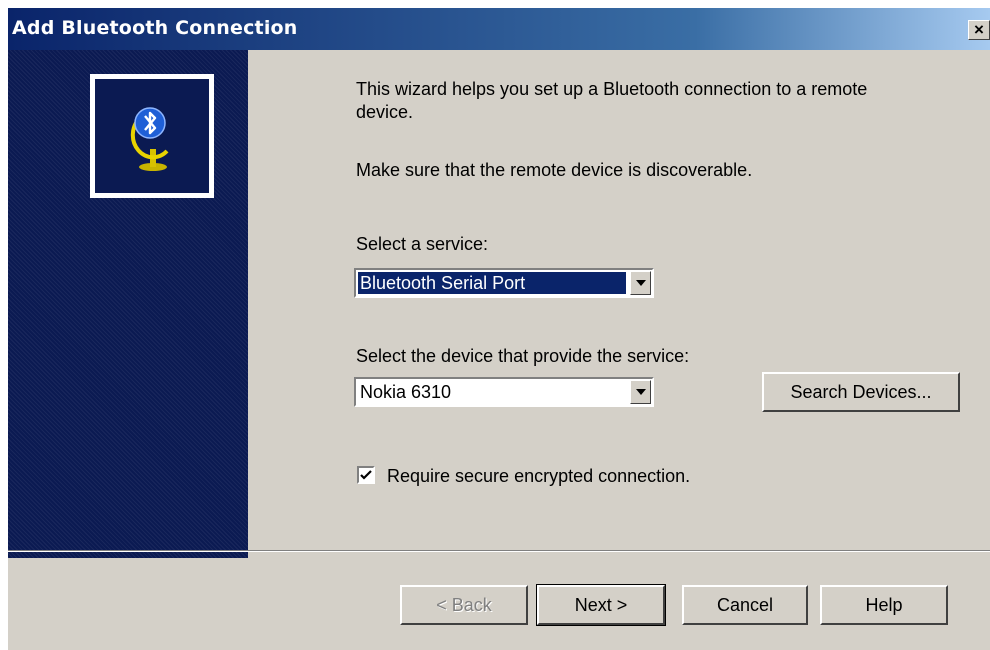 This screenshot has width=990, height=650. Describe the element at coordinates (745, 605) in the screenshot. I see `cancel-button: Cancel` at that location.